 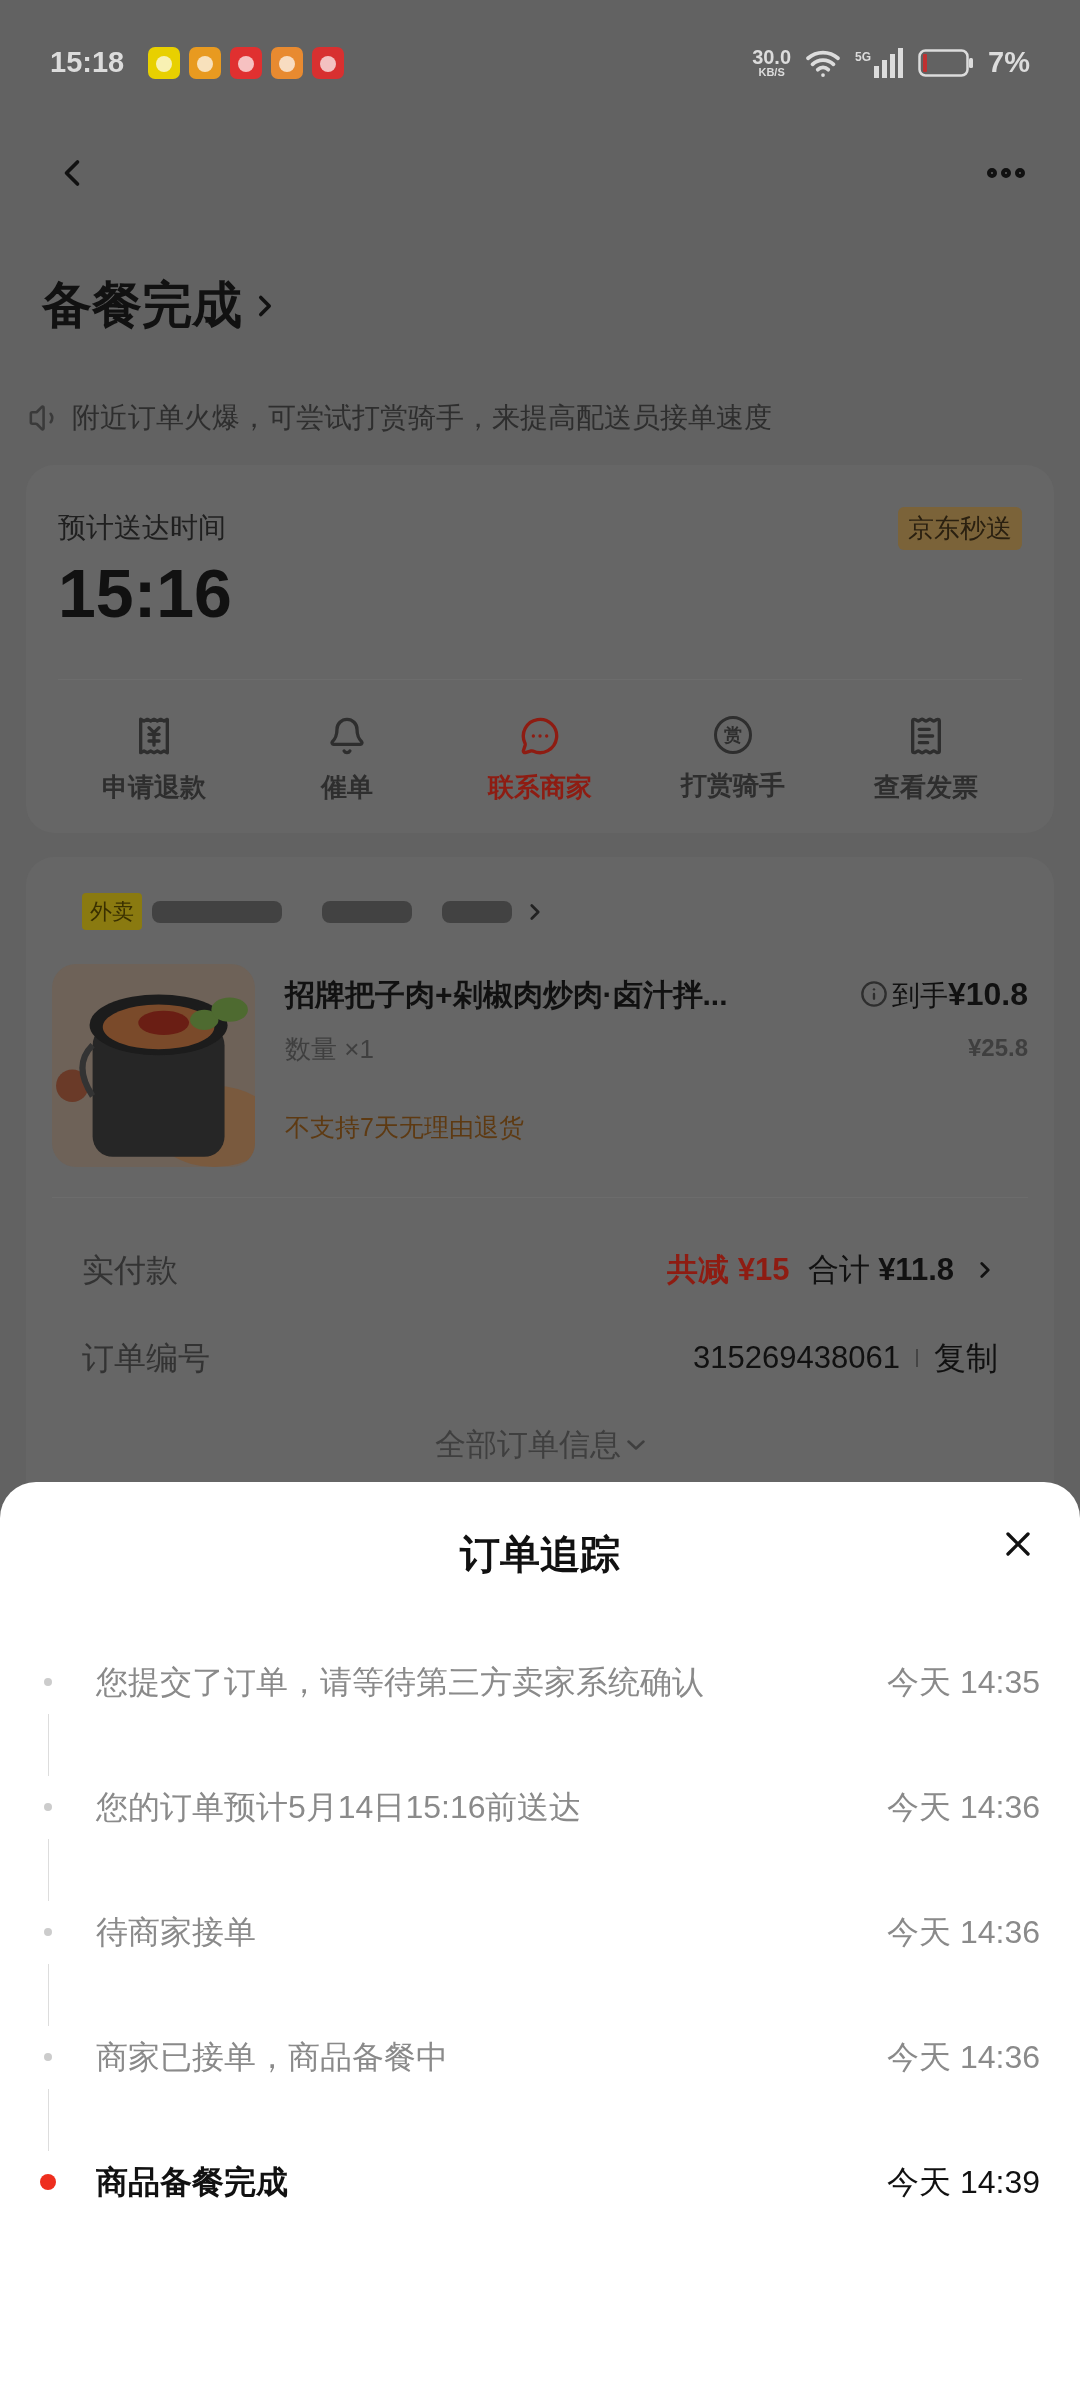 I want to click on delivery-label: 预计送达时间, so click(x=142, y=528).